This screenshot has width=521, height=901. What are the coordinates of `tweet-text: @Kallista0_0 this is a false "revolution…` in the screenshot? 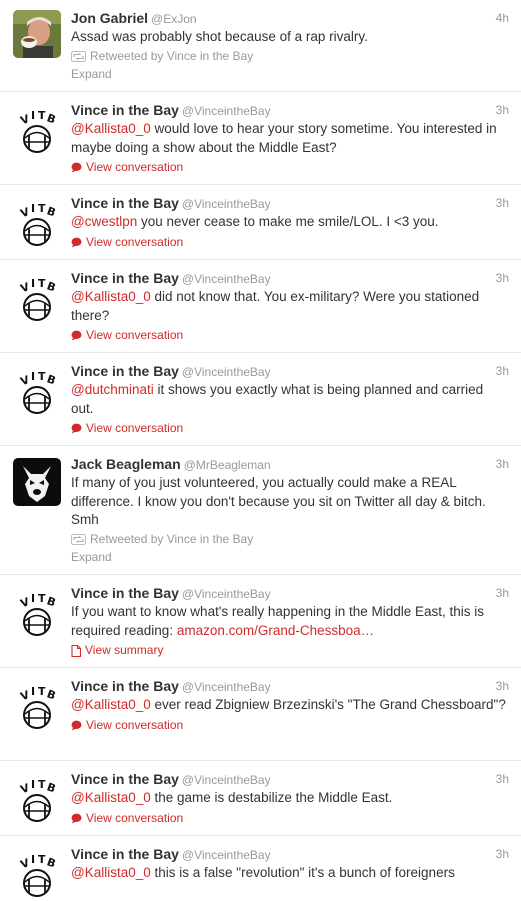 It's located at (290, 873).